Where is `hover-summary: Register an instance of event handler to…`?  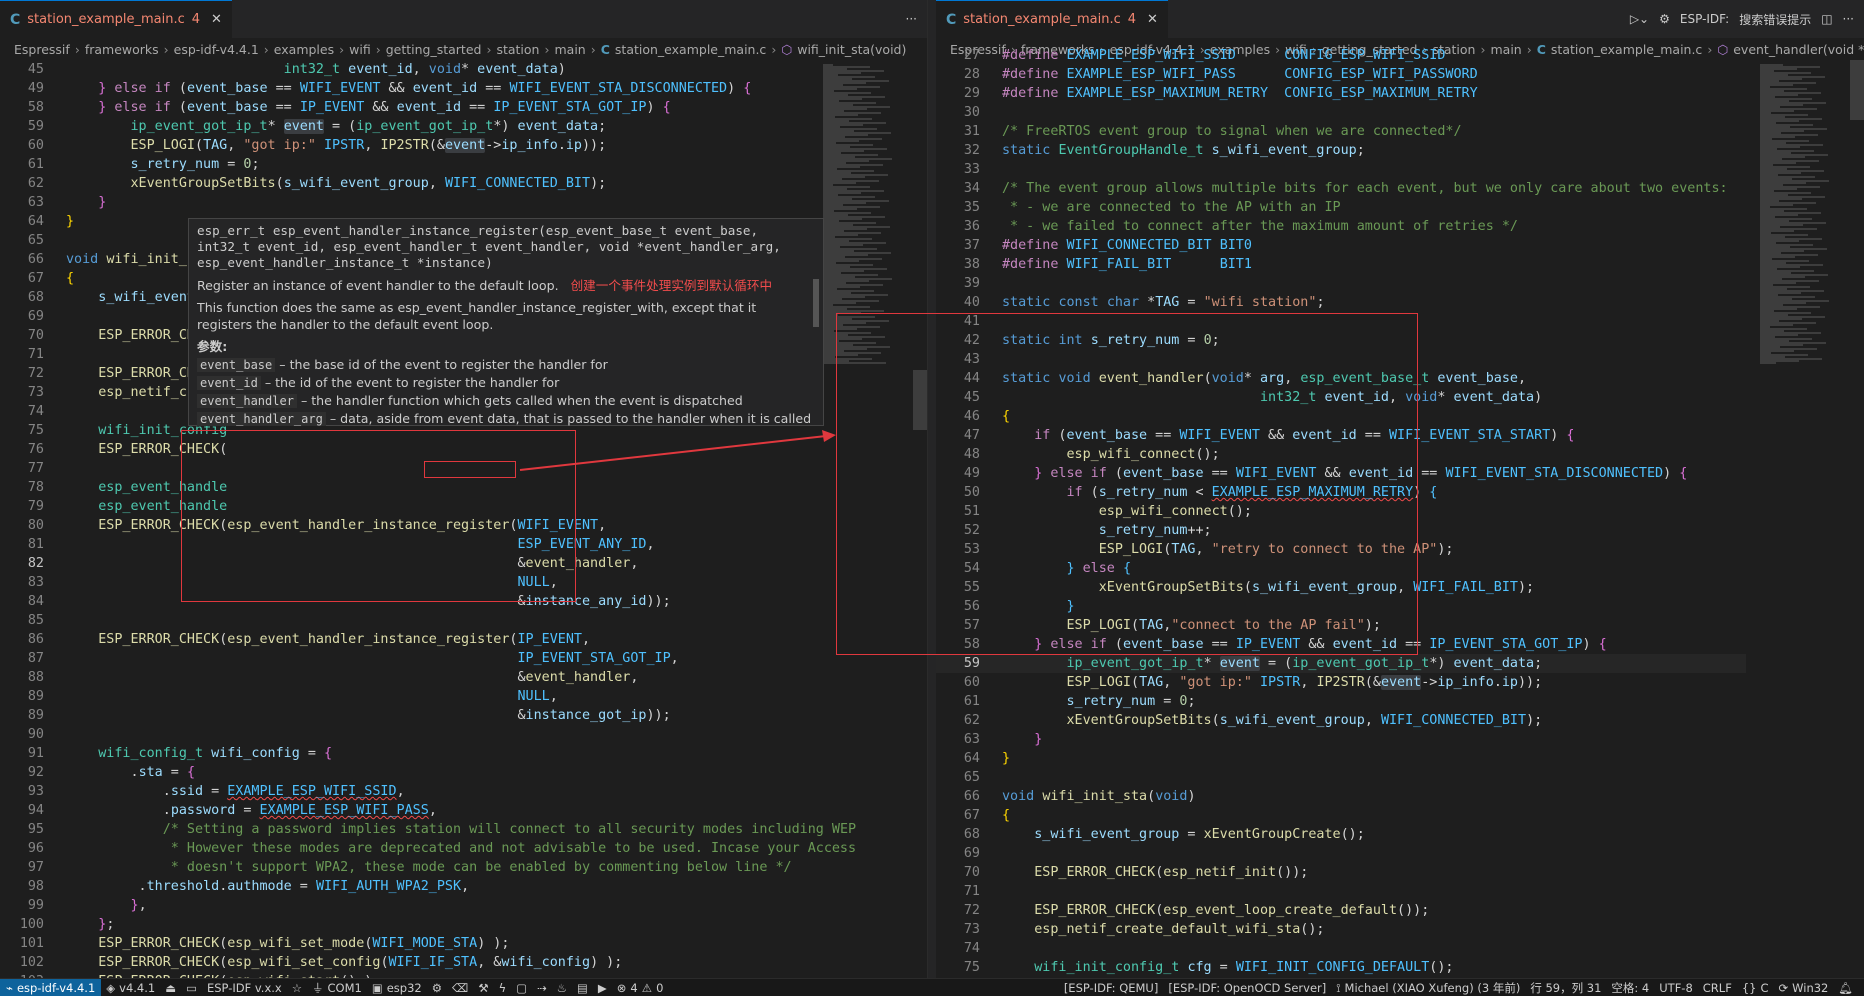 hover-summary: Register an instance of event handler to… is located at coordinates (378, 285).